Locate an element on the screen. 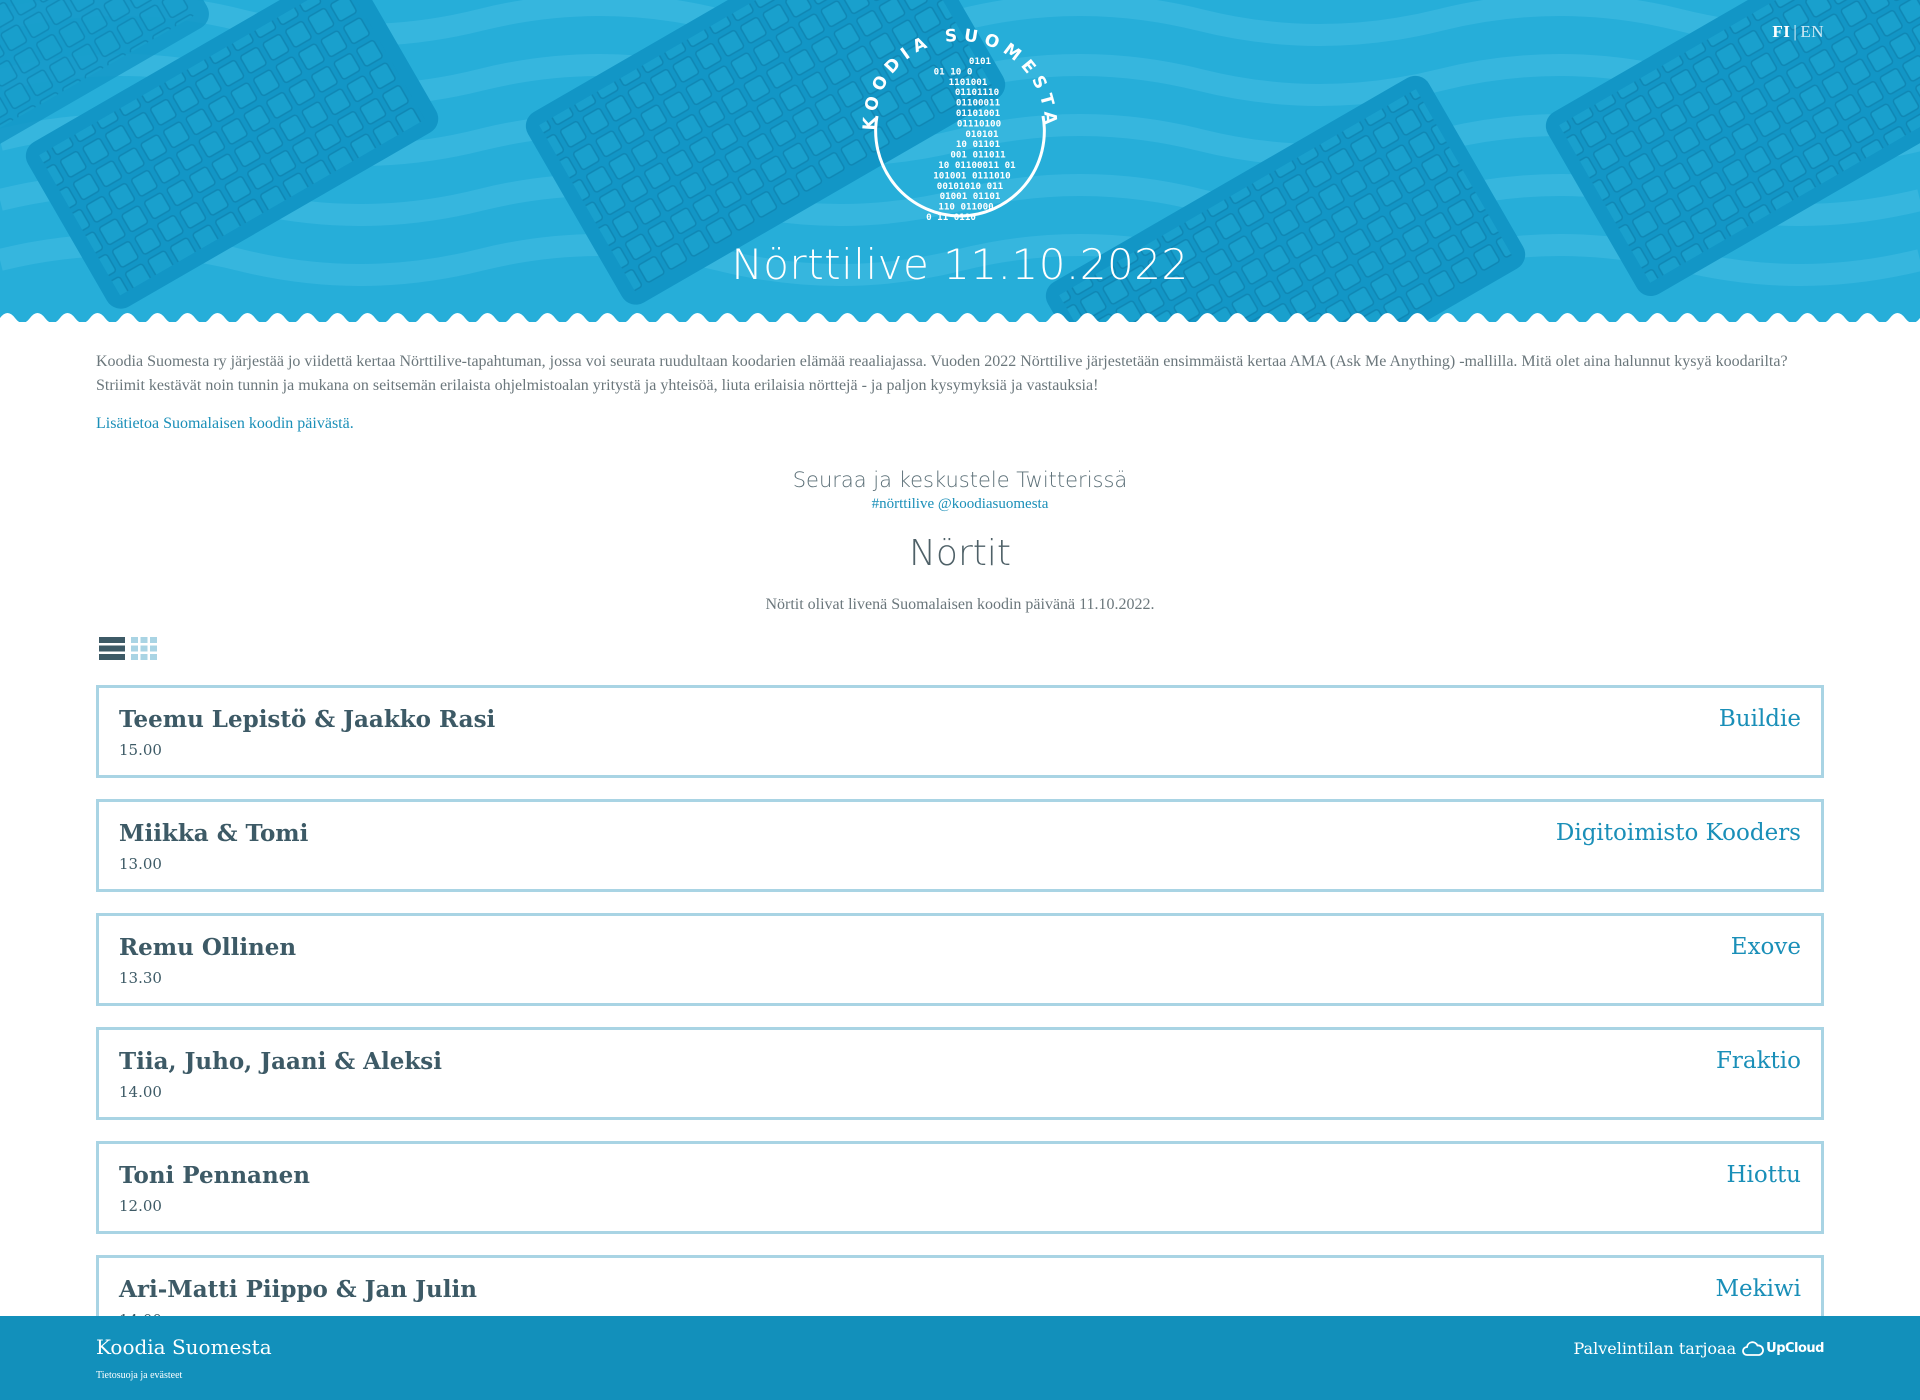  nerd-time: 13.00 is located at coordinates (140, 864).